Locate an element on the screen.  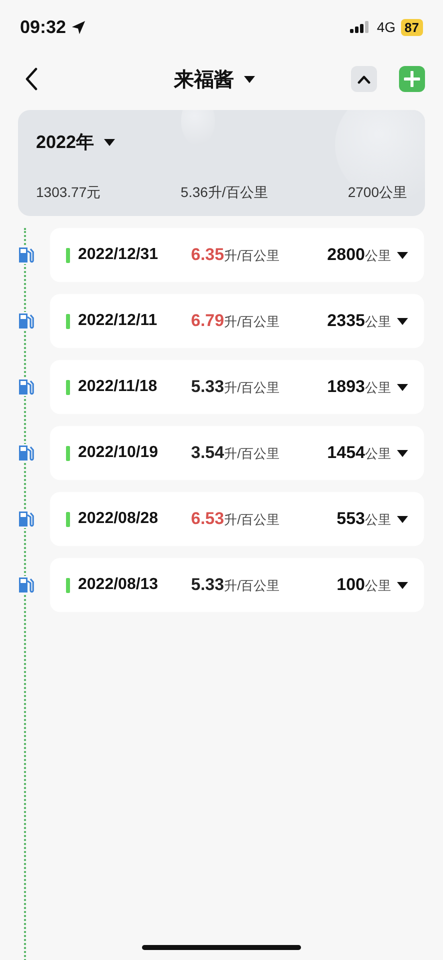
record-card: 2022/11/18 5.33升/百公里 1893公里 is located at coordinates (237, 387).